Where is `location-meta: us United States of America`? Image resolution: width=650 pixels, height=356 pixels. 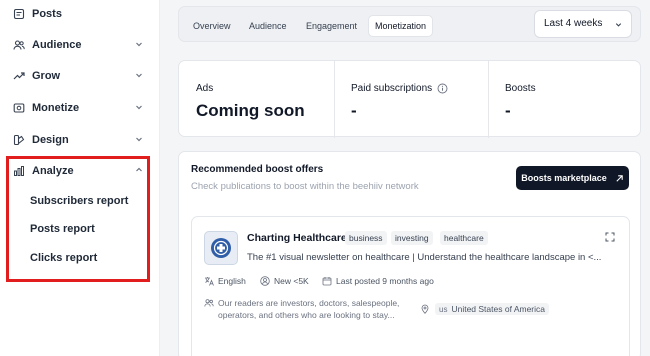
location-meta: us United States of America is located at coordinates (484, 309).